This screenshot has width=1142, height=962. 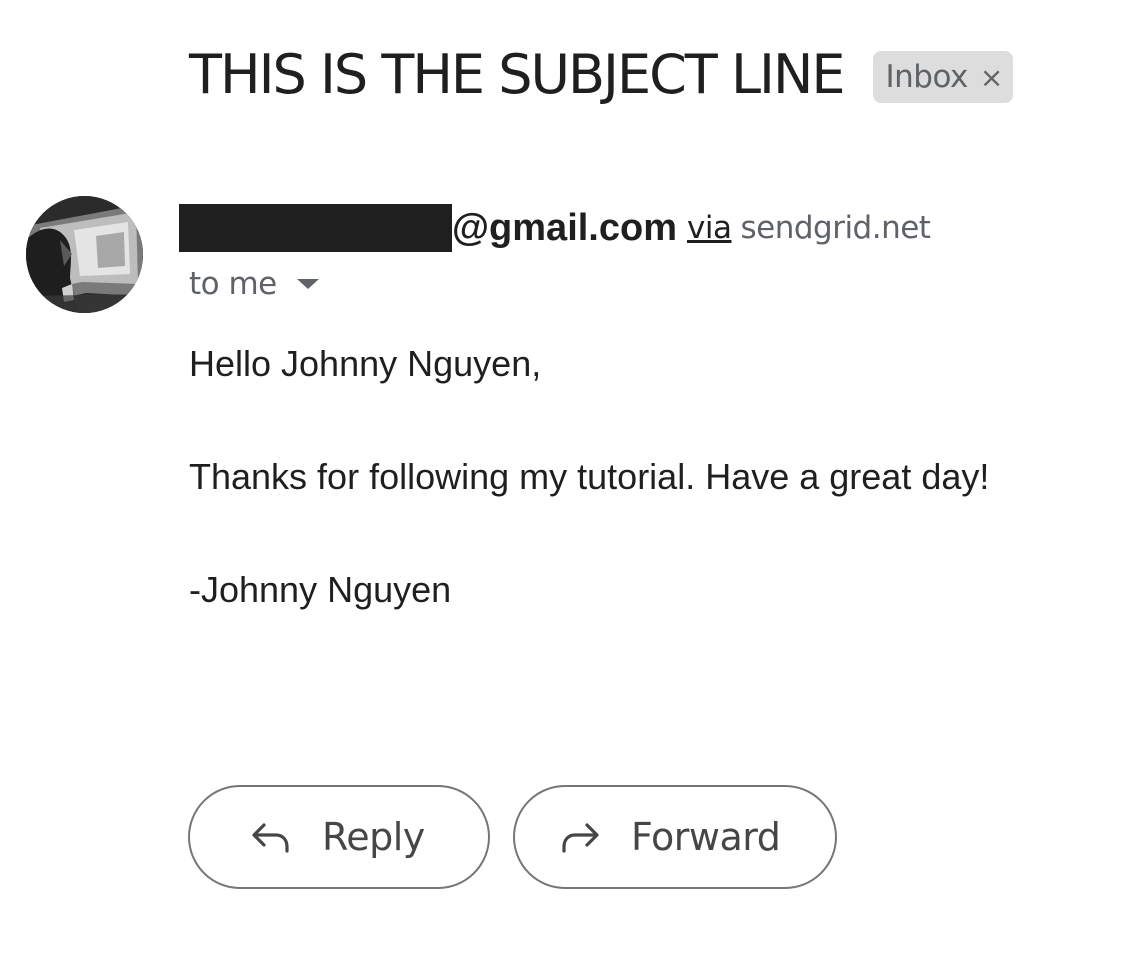 I want to click on sender-line: @gmail.com via sendgrid.net, so click(x=555, y=228).